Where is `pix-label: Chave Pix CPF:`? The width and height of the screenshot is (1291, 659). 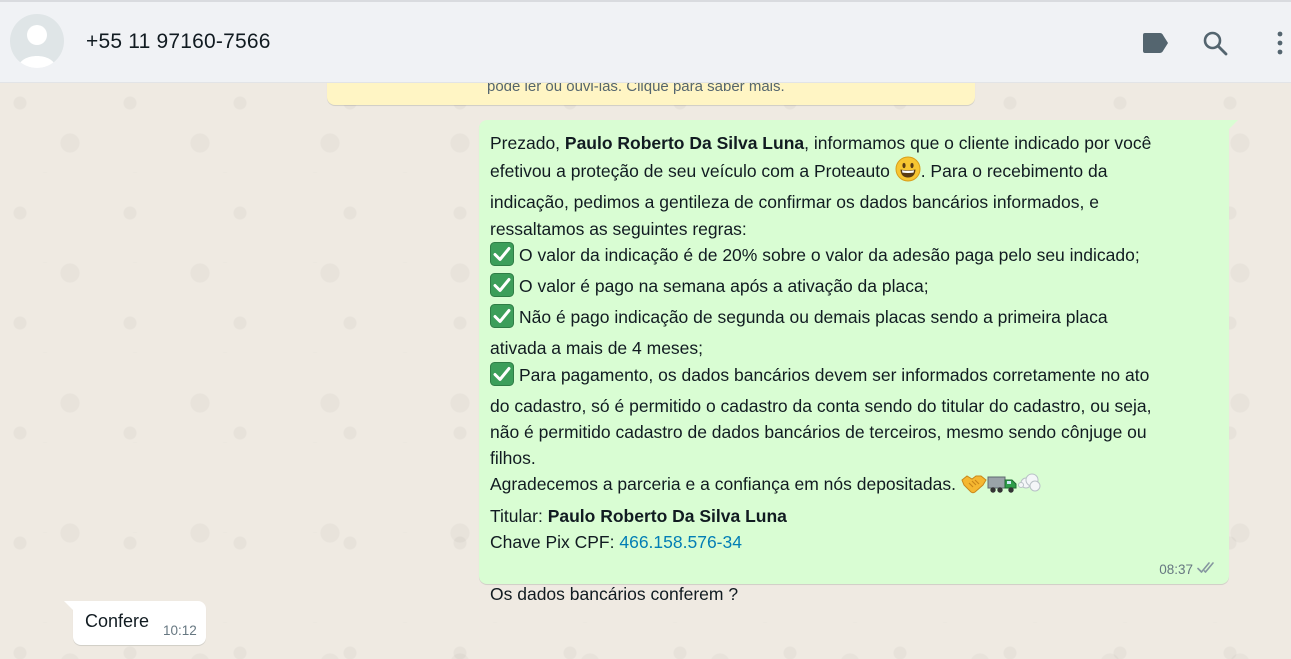
pix-label: Chave Pix CPF: is located at coordinates (555, 541).